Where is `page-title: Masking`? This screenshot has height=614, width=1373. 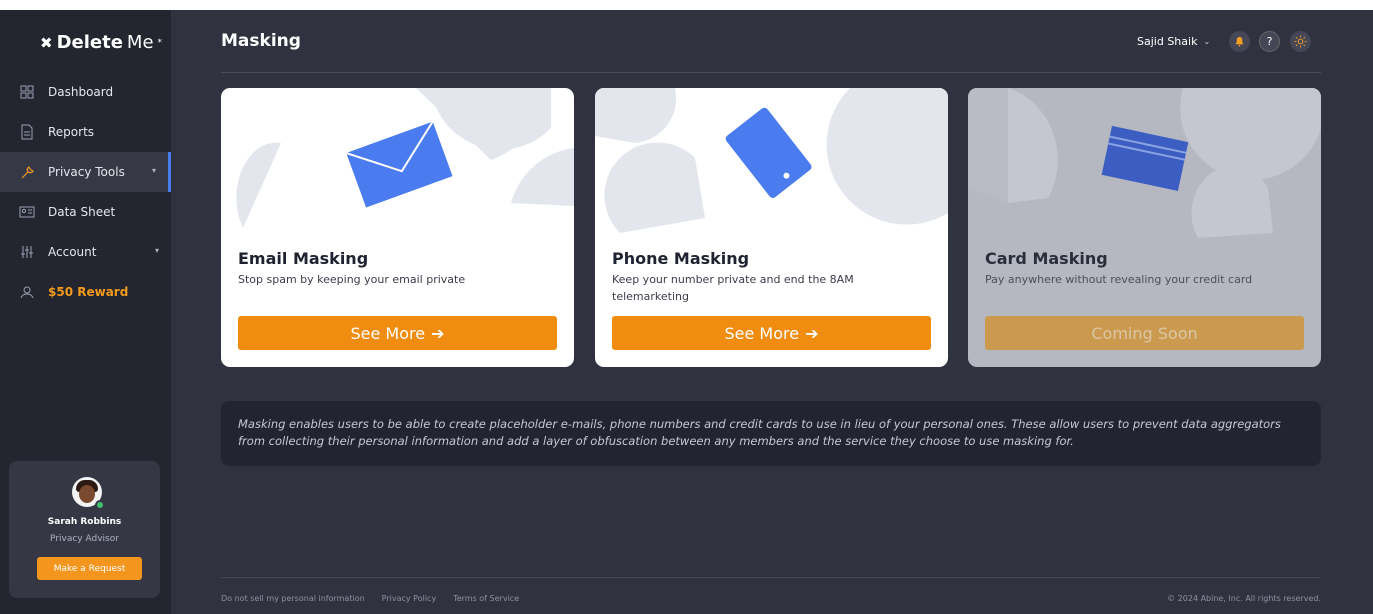
page-title: Masking is located at coordinates (261, 41).